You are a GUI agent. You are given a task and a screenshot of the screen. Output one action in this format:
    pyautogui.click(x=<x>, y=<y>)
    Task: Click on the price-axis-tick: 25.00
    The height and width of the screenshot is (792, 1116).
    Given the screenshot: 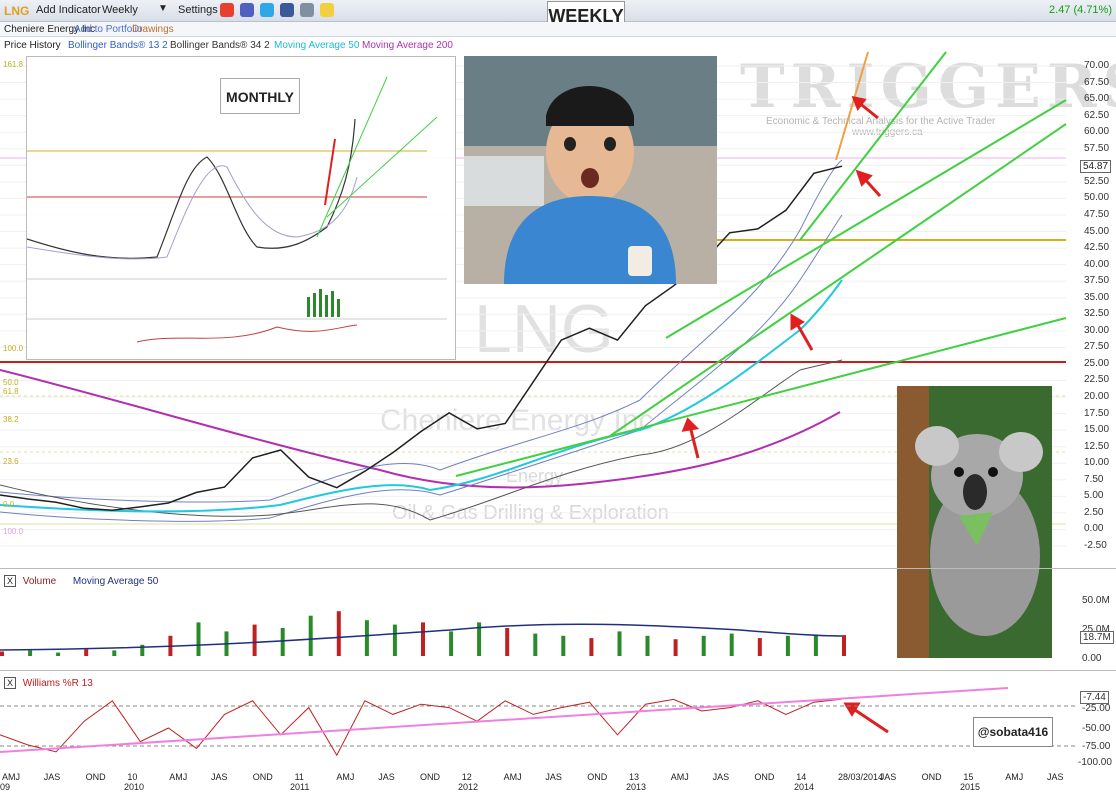 What is the action you would take?
    pyautogui.click(x=1097, y=363)
    